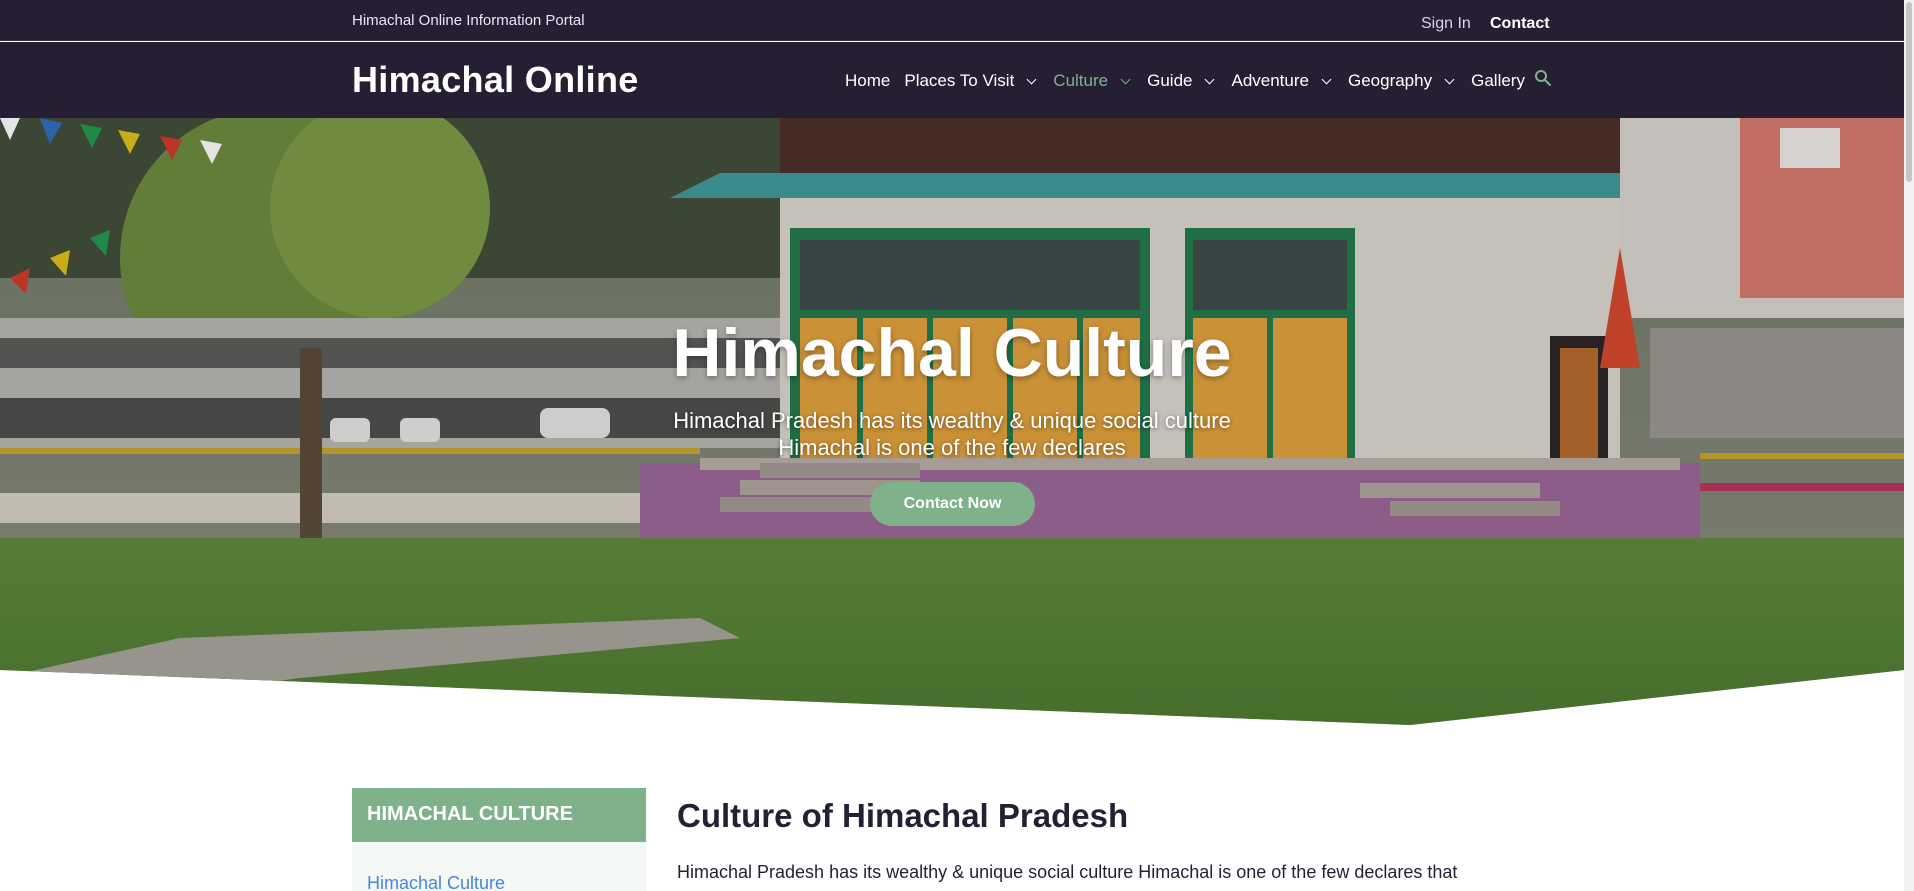 Image resolution: width=1914 pixels, height=891 pixels. Describe the element at coordinates (1170, 80) in the screenshot. I see `nav-item-label: Guide` at that location.